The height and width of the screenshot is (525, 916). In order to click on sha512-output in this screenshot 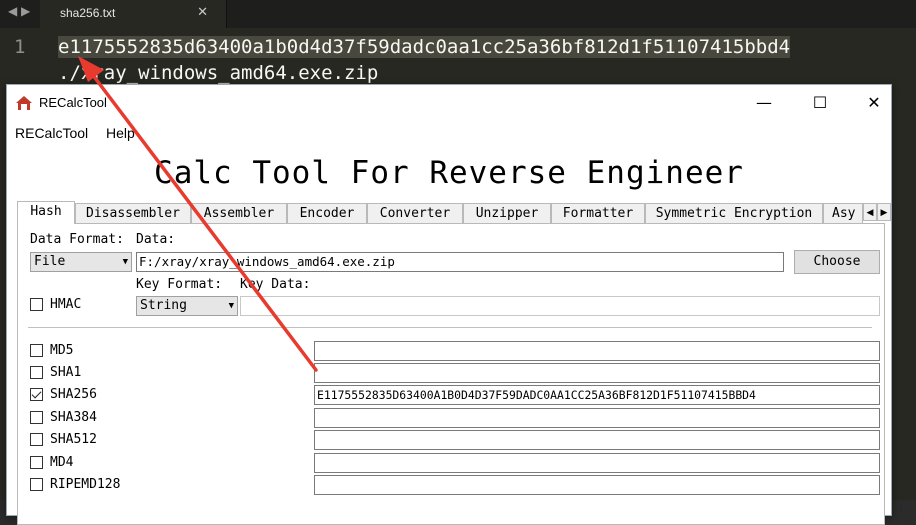, I will do `click(597, 440)`.